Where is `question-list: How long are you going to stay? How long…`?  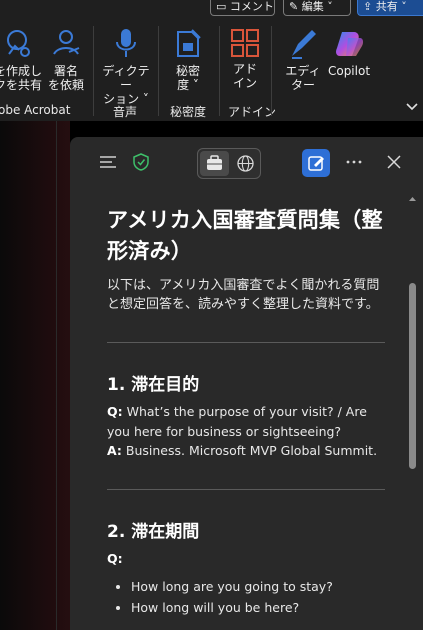 question-list: How long are you going to stay? How long… is located at coordinates (246, 597).